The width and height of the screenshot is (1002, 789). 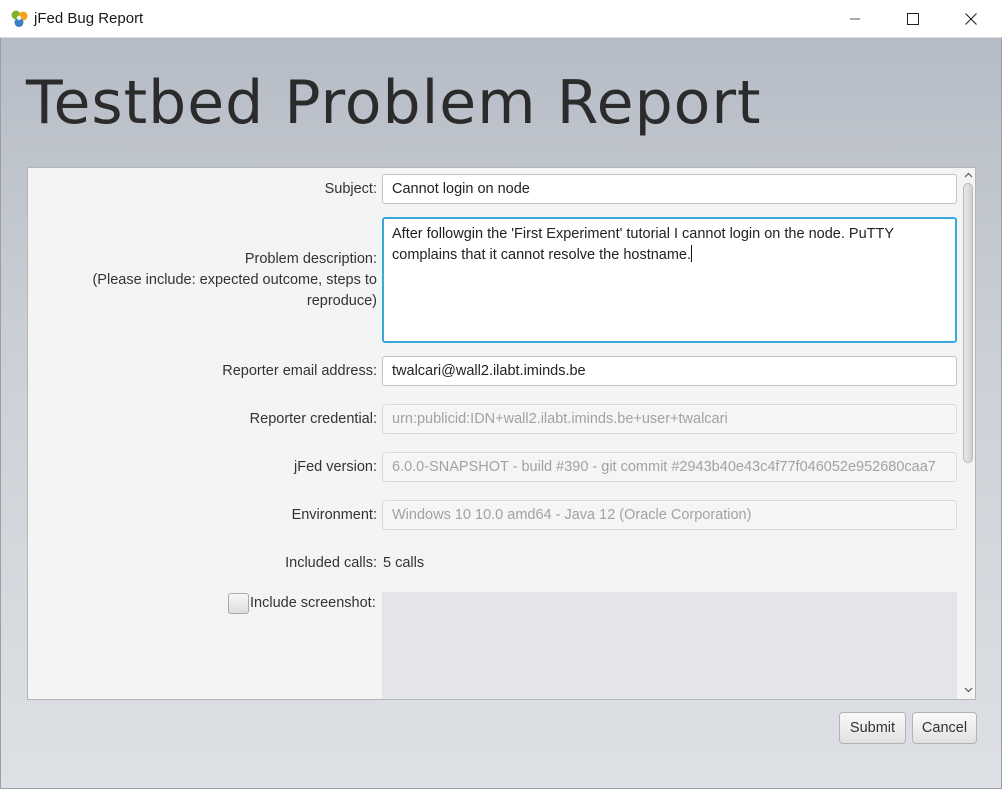 What do you see at coordinates (19, 19) in the screenshot?
I see `jfed-logo-icon` at bounding box center [19, 19].